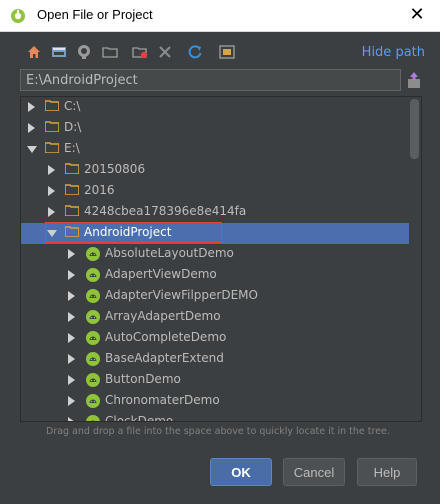 This screenshot has width=440, height=504. What do you see at coordinates (95, 14) in the screenshot?
I see `window-title: Open File or Project` at bounding box center [95, 14].